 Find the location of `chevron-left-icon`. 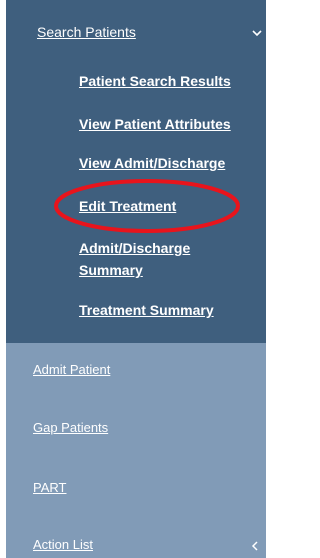

chevron-left-icon is located at coordinates (254, 546).